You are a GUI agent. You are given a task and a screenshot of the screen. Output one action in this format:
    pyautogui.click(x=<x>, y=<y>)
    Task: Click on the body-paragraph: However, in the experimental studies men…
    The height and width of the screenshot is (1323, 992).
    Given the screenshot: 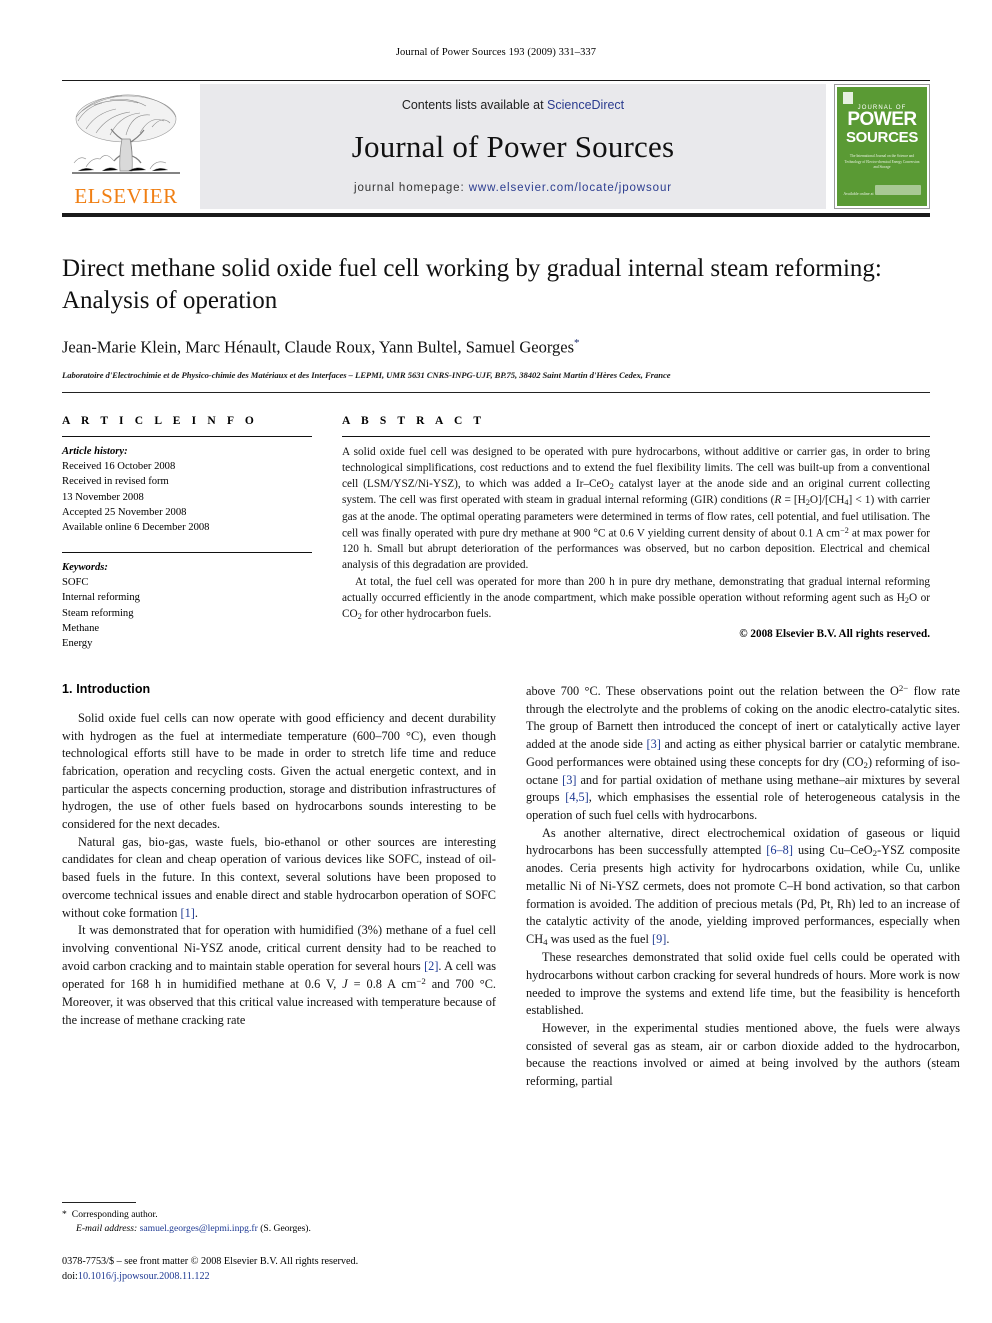 What is the action you would take?
    pyautogui.click(x=743, y=1054)
    